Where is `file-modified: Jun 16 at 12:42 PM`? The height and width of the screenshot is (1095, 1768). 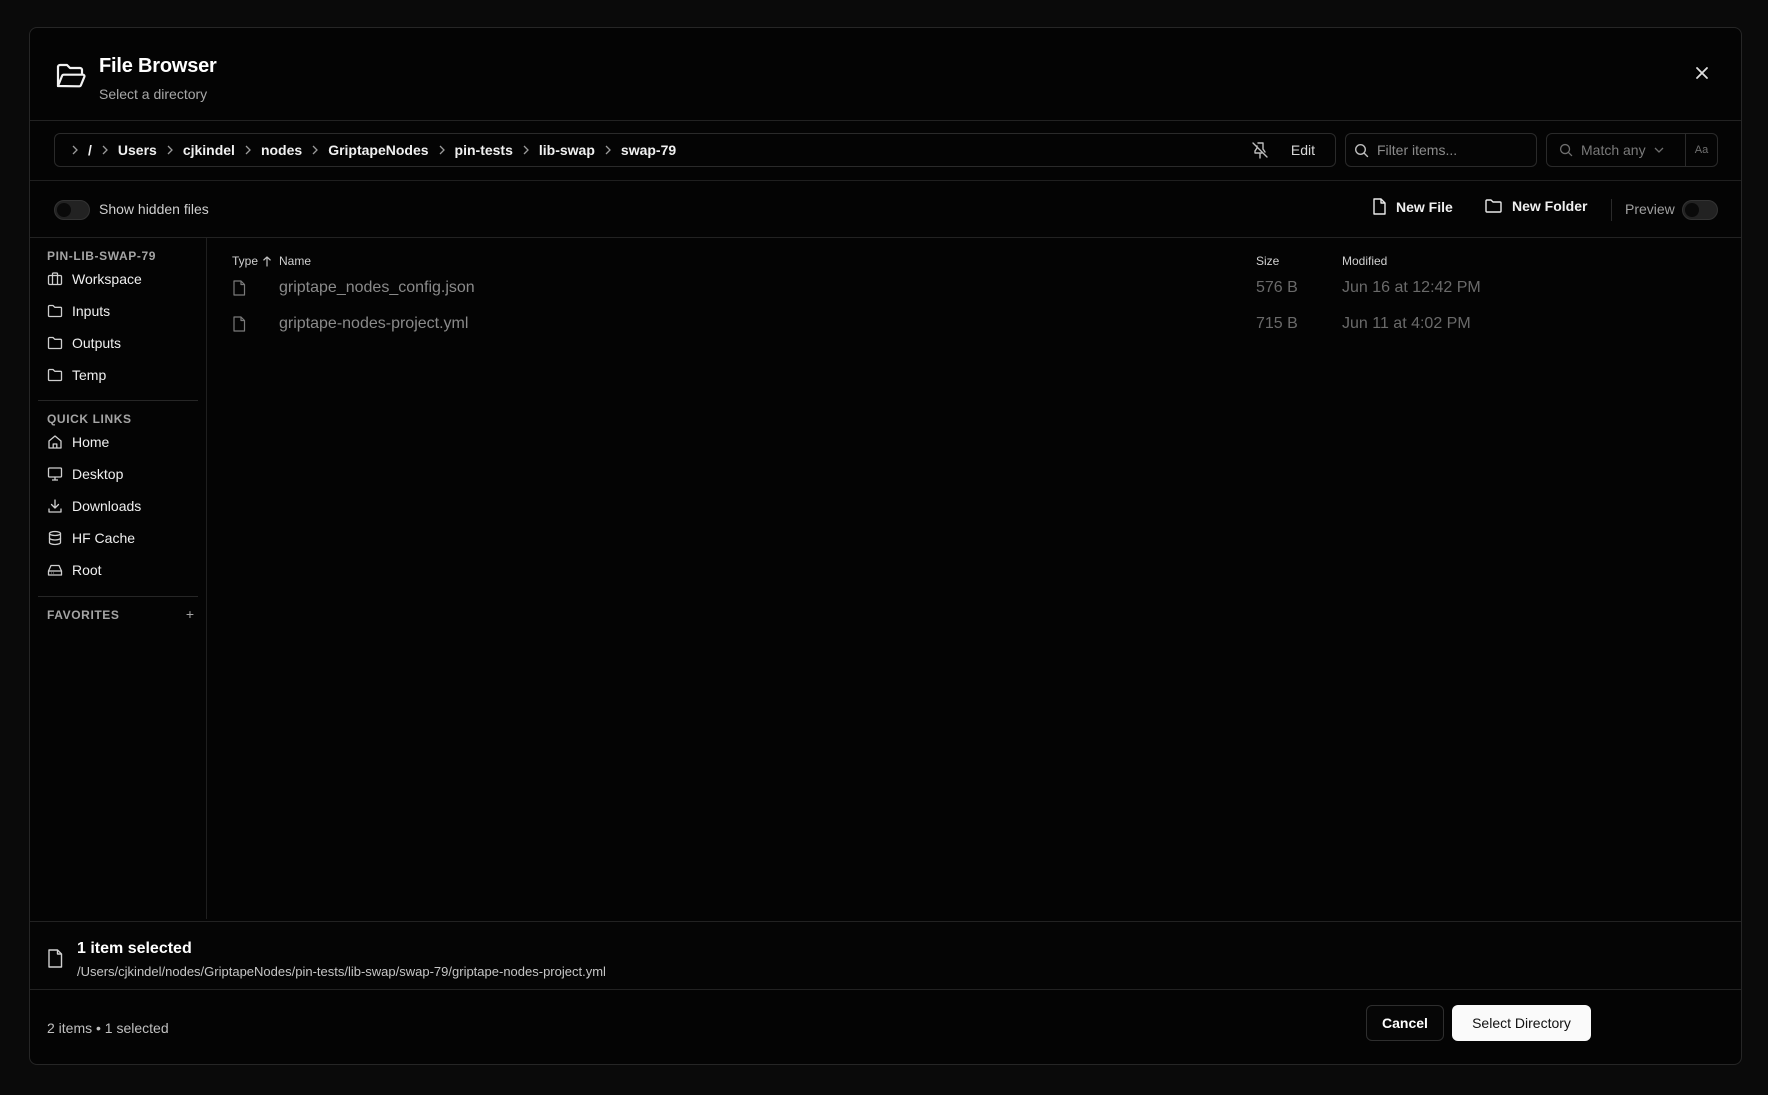 file-modified: Jun 16 at 12:42 PM is located at coordinates (1411, 287).